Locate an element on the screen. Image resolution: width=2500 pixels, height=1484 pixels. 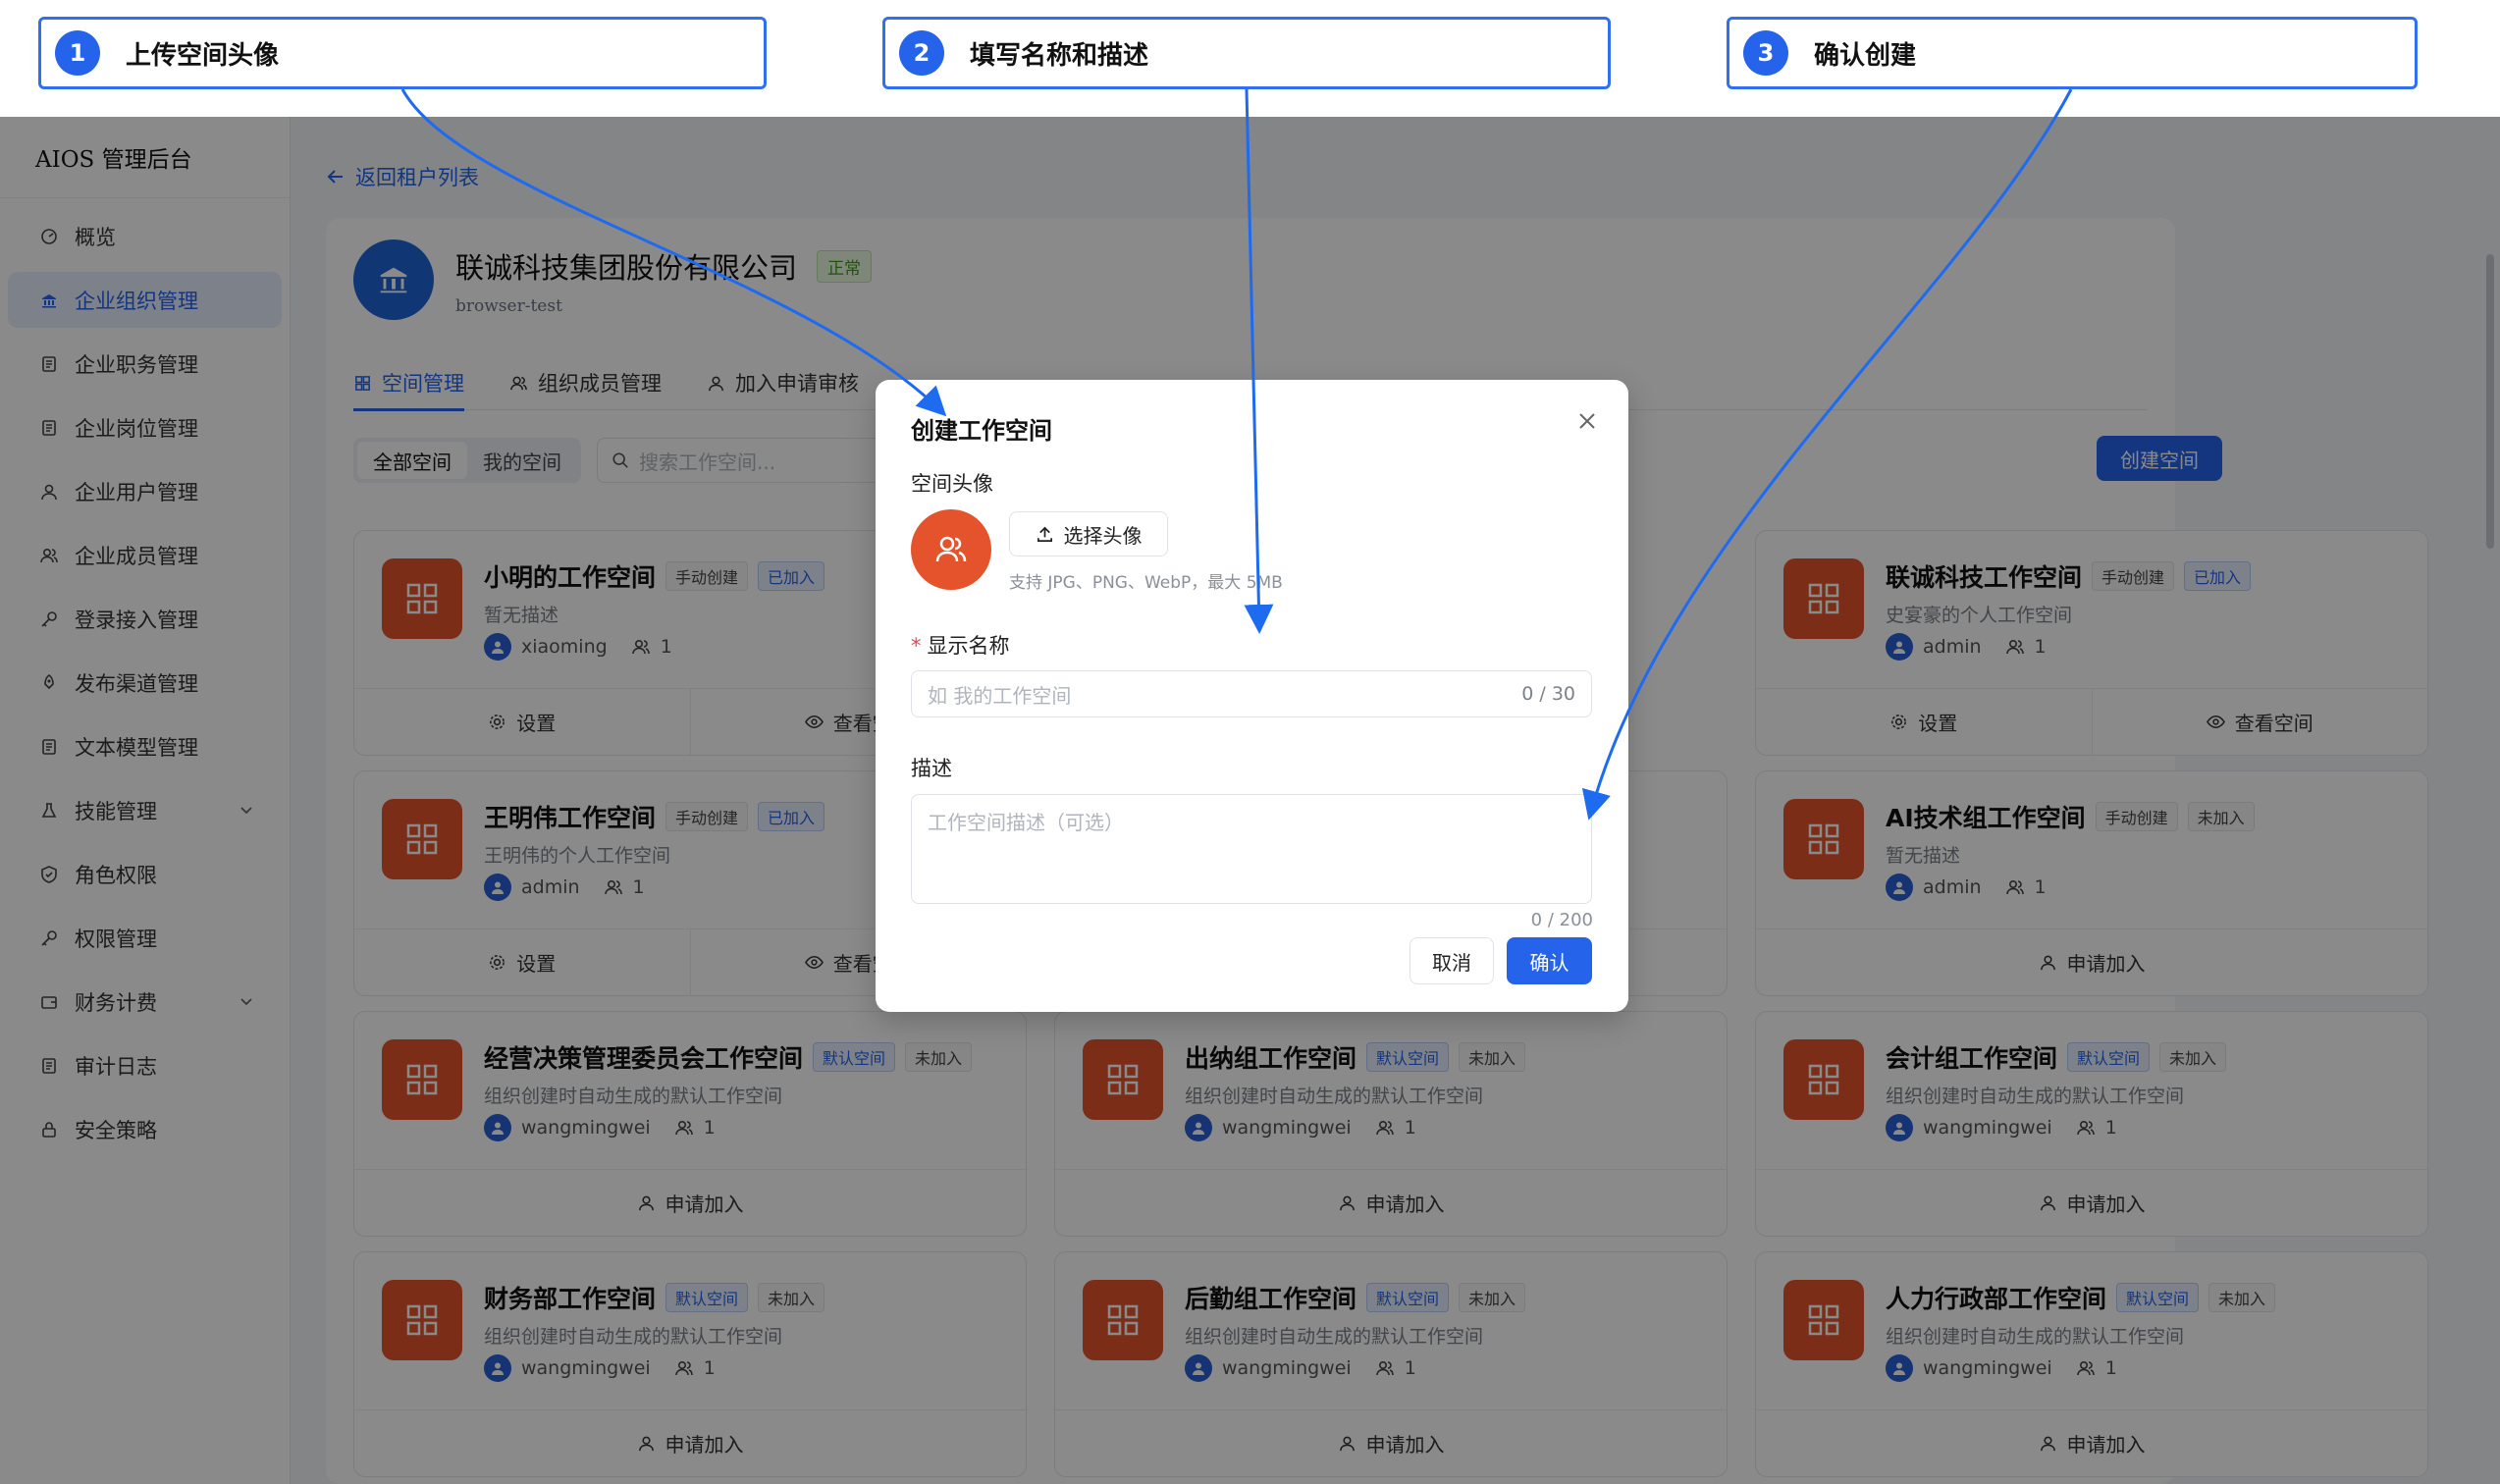
description-label: 描述 is located at coordinates (931, 768).